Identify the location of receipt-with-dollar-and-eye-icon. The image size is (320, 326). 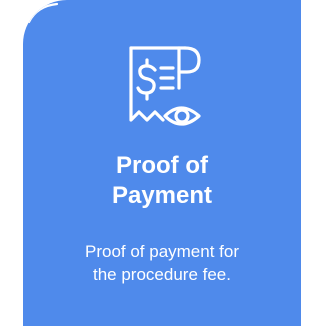
(165, 86).